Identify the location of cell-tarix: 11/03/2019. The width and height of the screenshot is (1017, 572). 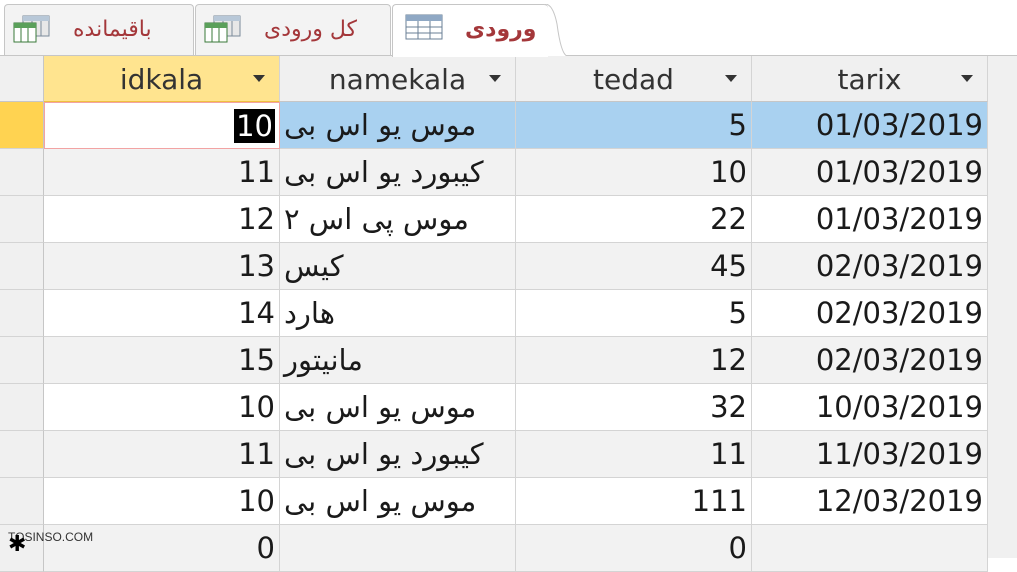
(870, 454).